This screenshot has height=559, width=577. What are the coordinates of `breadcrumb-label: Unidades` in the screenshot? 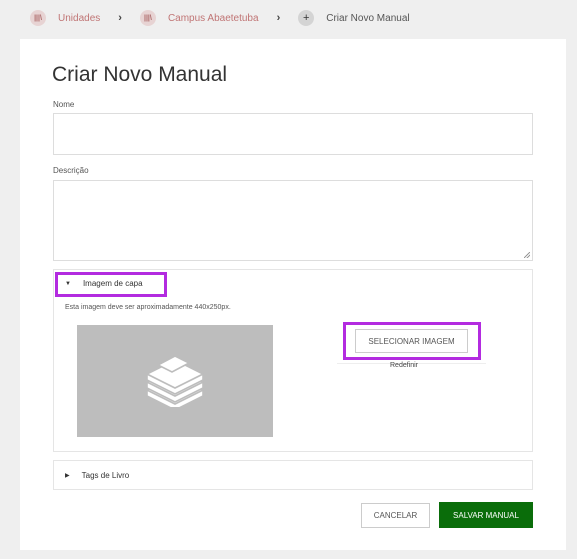 It's located at (79, 18).